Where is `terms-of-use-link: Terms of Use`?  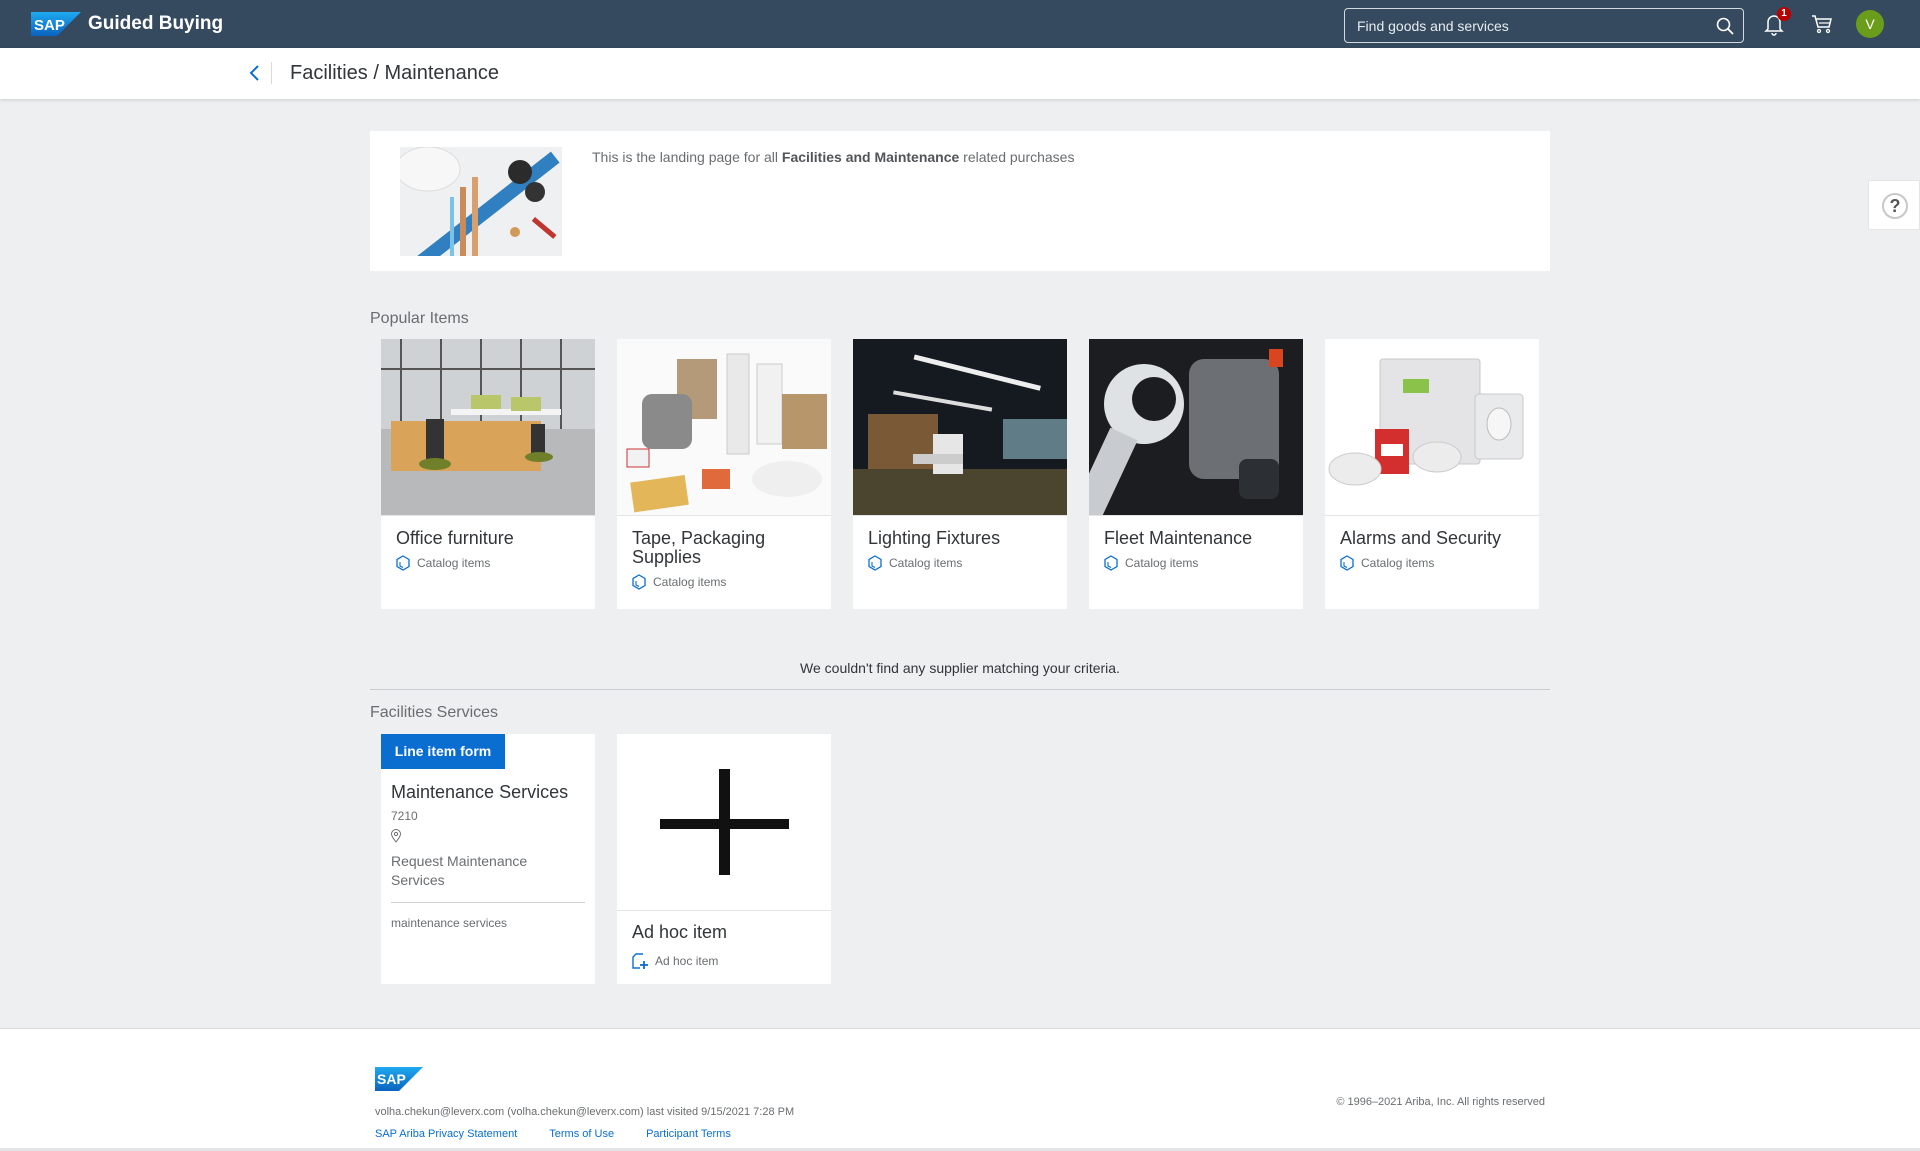
terms-of-use-link: Terms of Use is located at coordinates (581, 1134).